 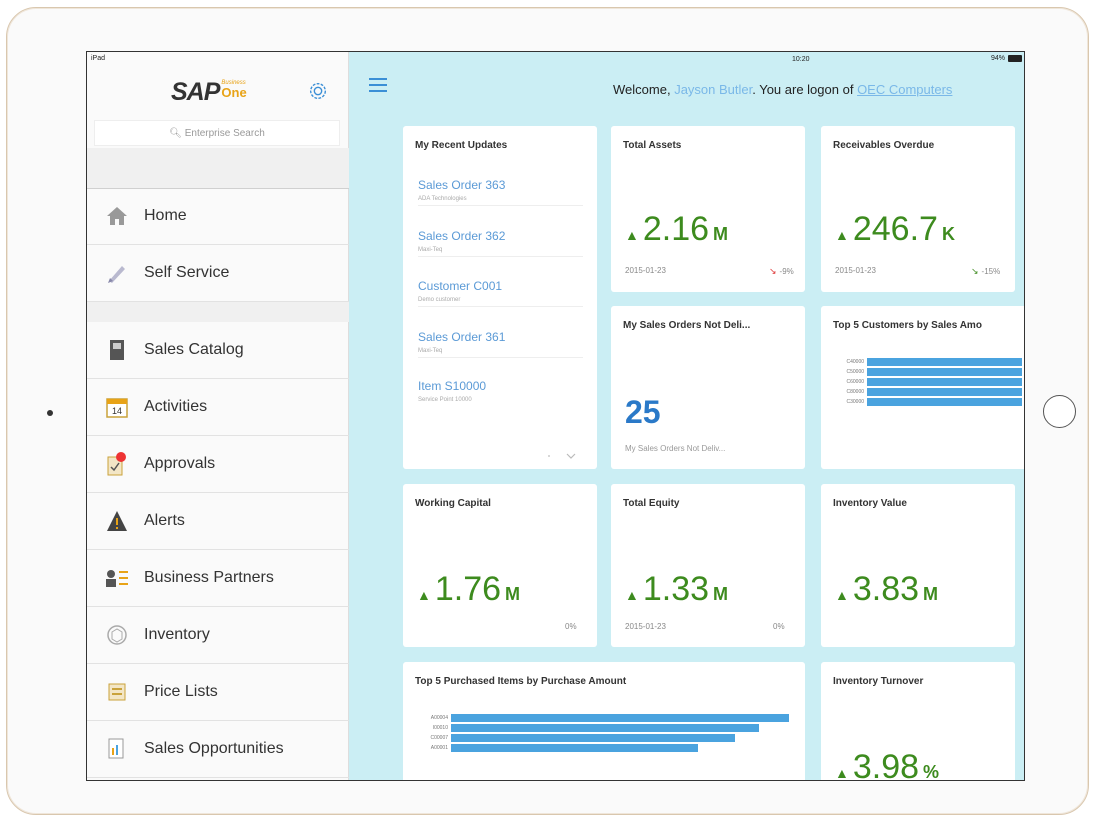 I want to click on kpi-value: 25, so click(x=643, y=412).